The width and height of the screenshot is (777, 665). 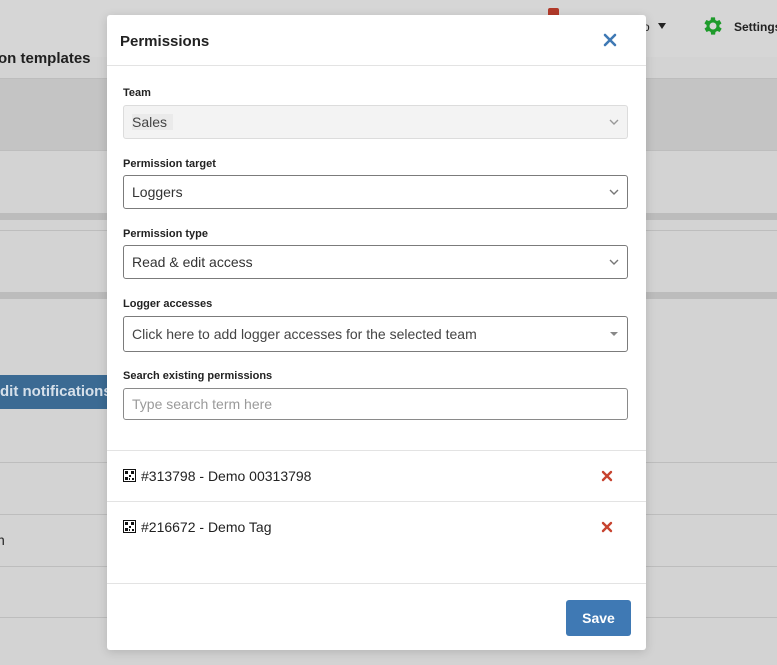 What do you see at coordinates (45, 58) in the screenshot?
I see `page-heading: on templates` at bounding box center [45, 58].